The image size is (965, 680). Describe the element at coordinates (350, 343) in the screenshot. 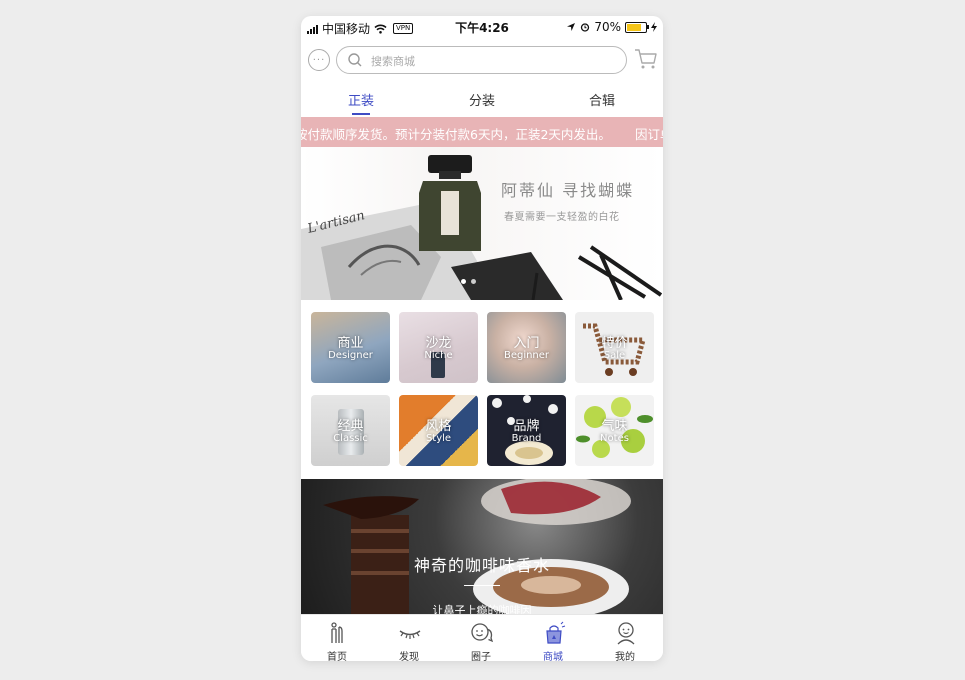

I see `category-cn-label: 商业` at that location.